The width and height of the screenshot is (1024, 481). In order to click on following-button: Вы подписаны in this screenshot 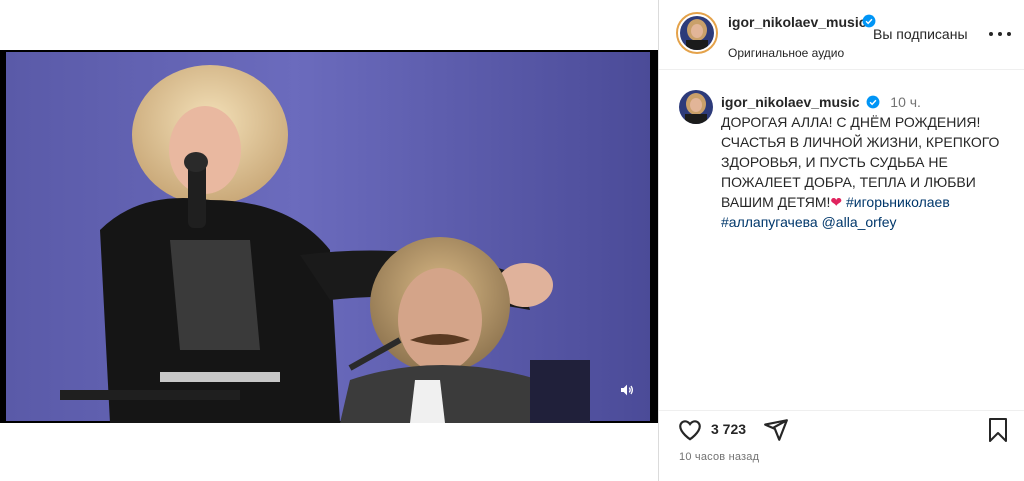, I will do `click(920, 34)`.